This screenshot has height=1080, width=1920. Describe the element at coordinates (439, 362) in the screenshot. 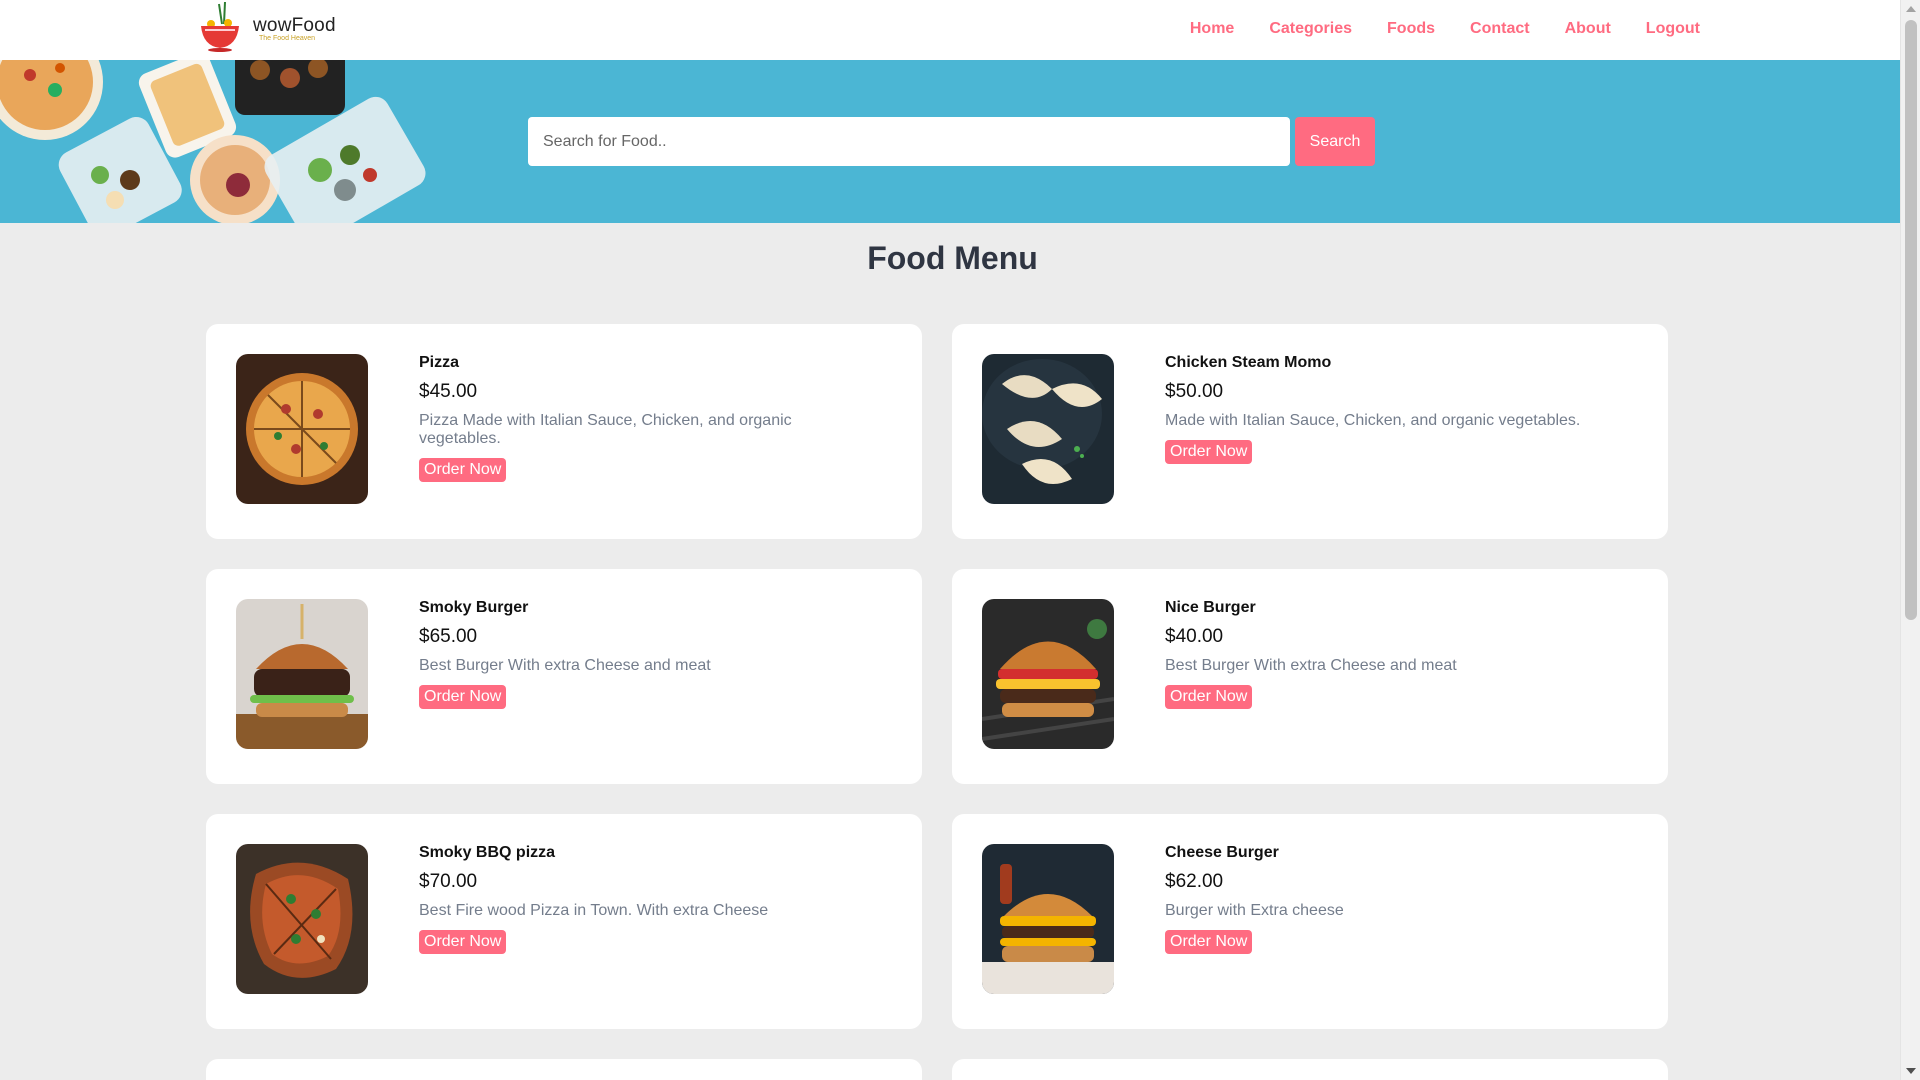

I see `food-name: Pizza` at that location.